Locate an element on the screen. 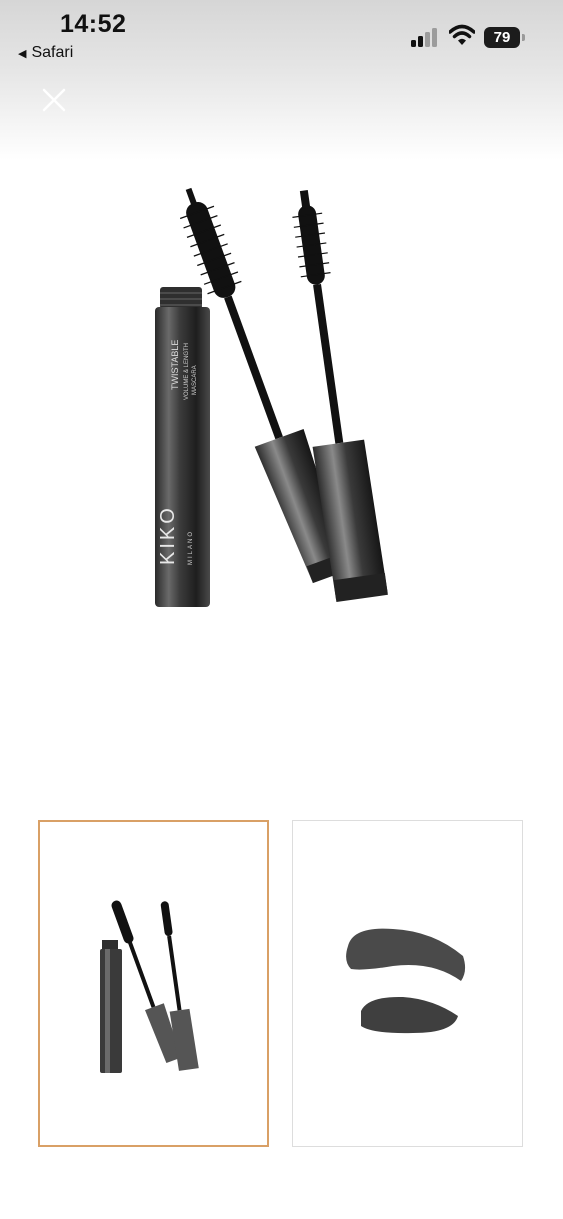 This screenshot has height=1219, width=563. product-name-line3: MASCARA is located at coordinates (195, 380).